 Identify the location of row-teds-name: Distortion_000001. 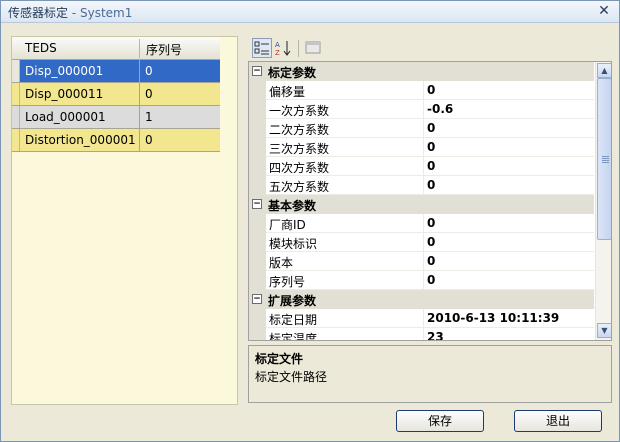
(80, 140).